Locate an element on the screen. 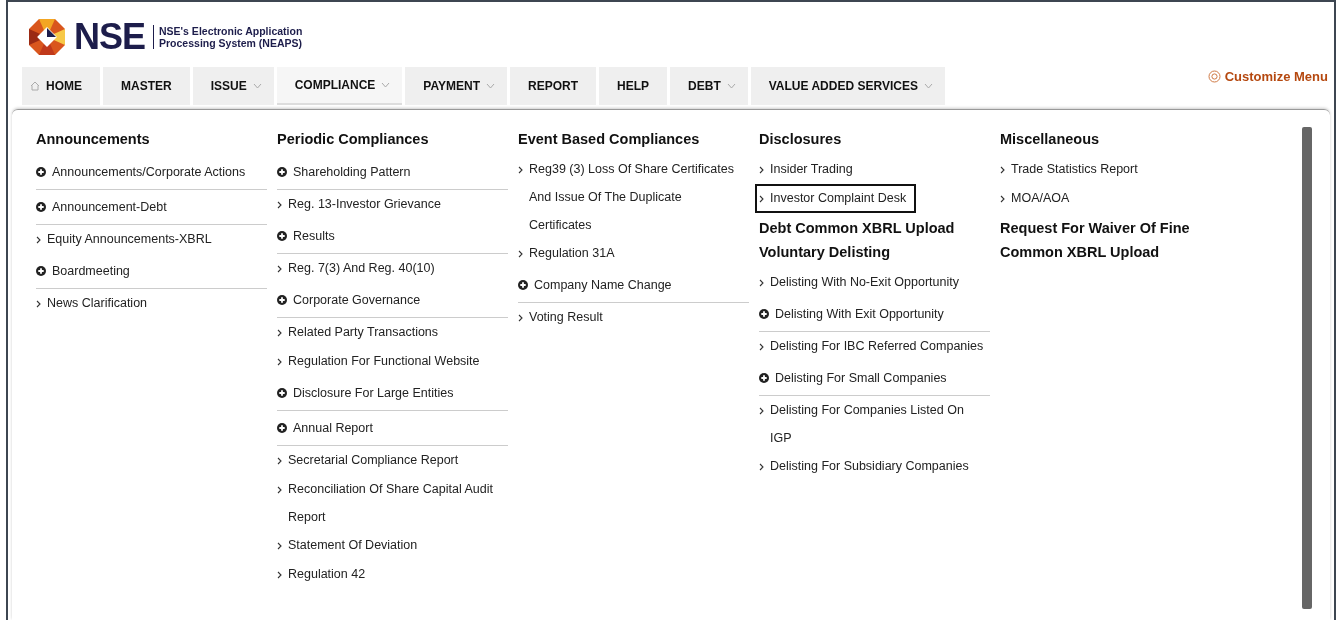 The height and width of the screenshot is (620, 1342). home-icon is located at coordinates (35, 86).